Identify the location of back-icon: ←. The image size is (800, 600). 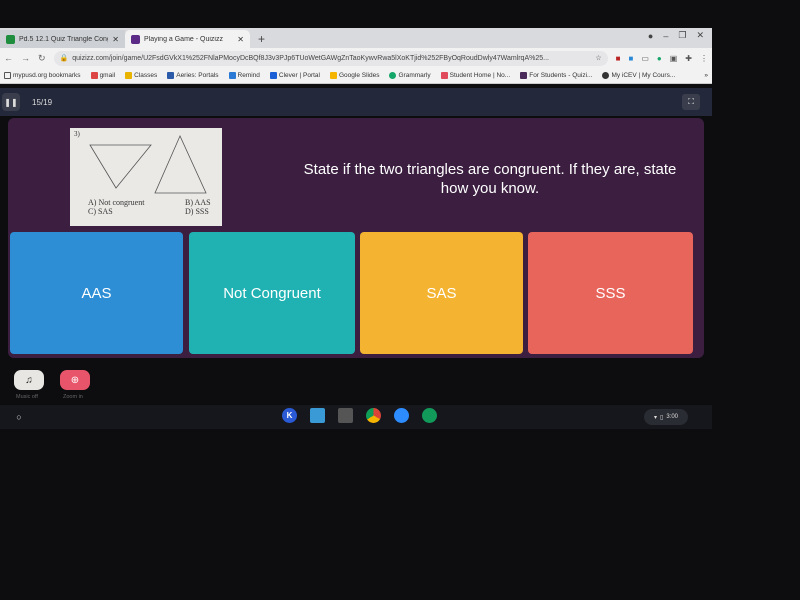
(8, 58).